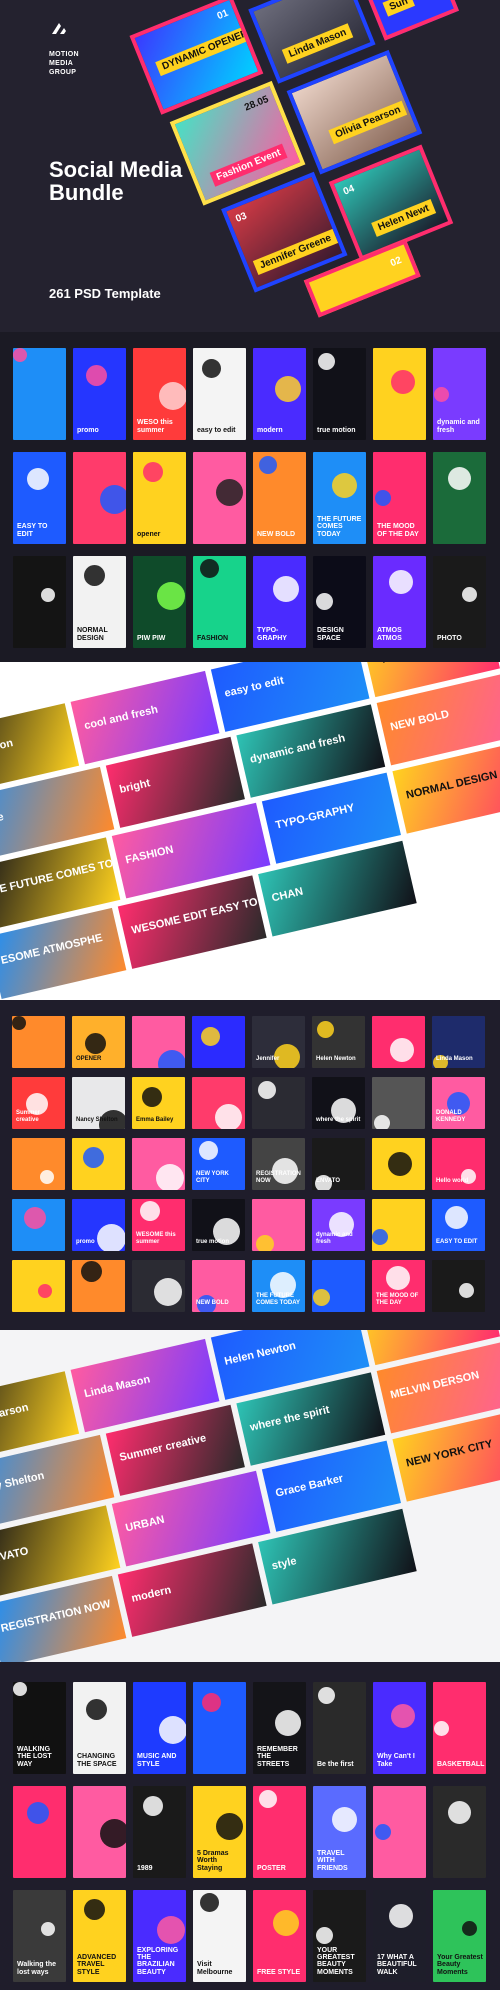 The height and width of the screenshot is (1990, 500). What do you see at coordinates (459, 602) in the screenshot?
I see `story-template: PHOTO` at bounding box center [459, 602].